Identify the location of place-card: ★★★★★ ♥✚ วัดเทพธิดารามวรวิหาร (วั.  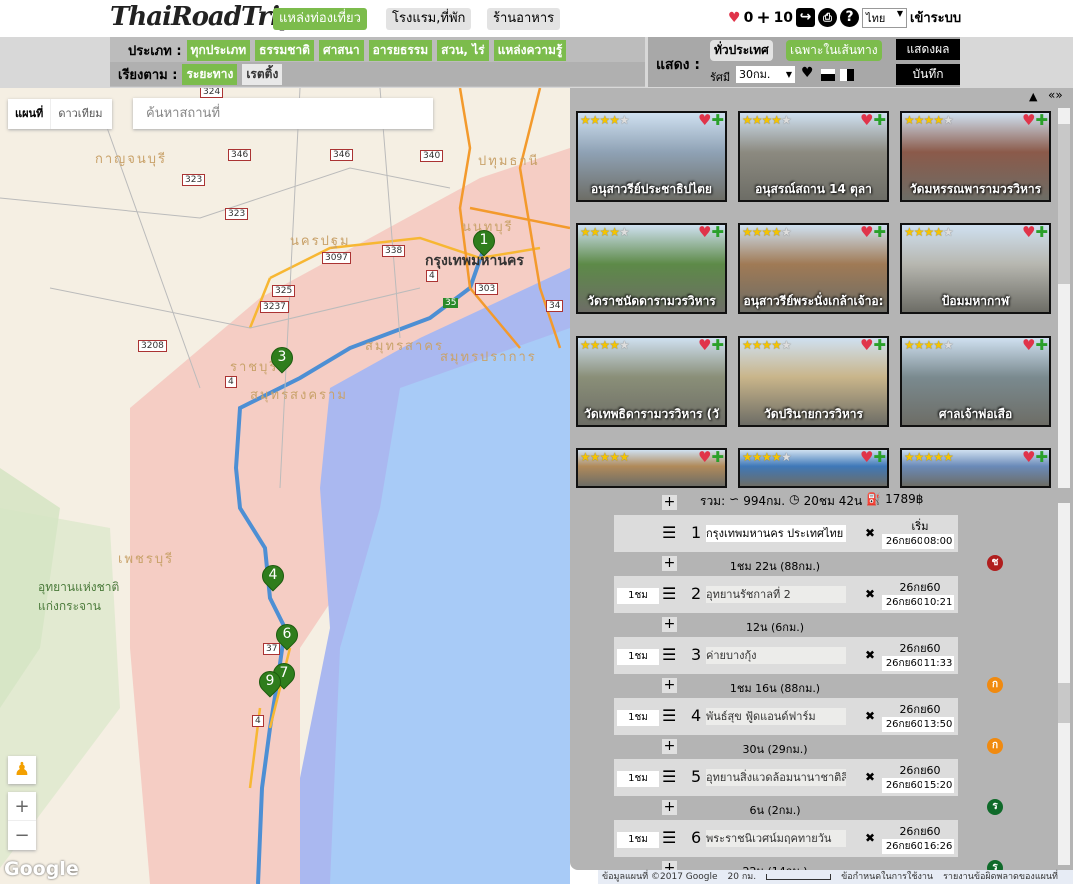
(651, 381).